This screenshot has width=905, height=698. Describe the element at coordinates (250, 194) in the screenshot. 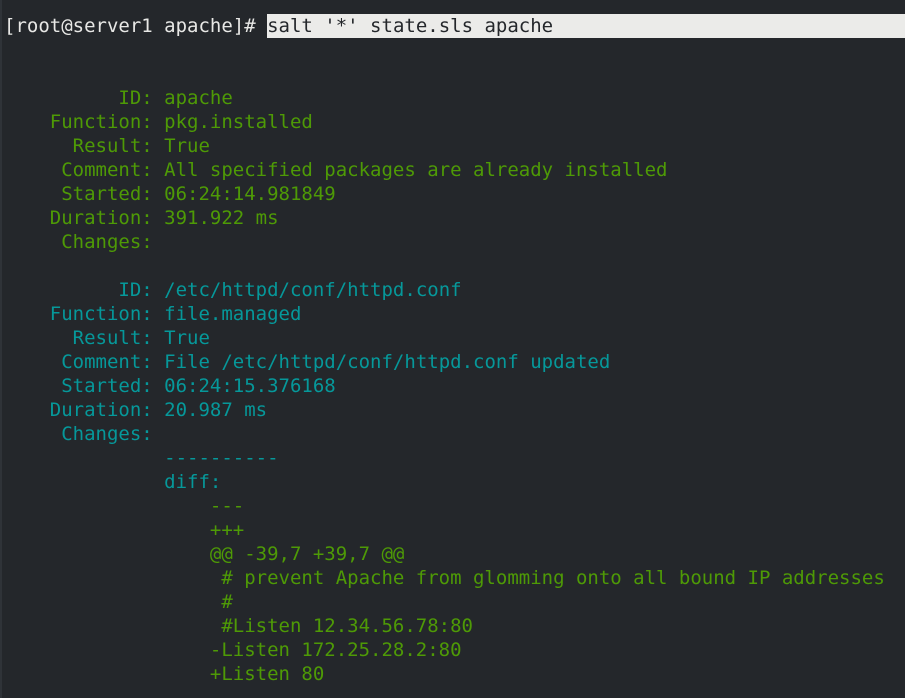

I see `state-started-value: 06:24:14.981849` at that location.